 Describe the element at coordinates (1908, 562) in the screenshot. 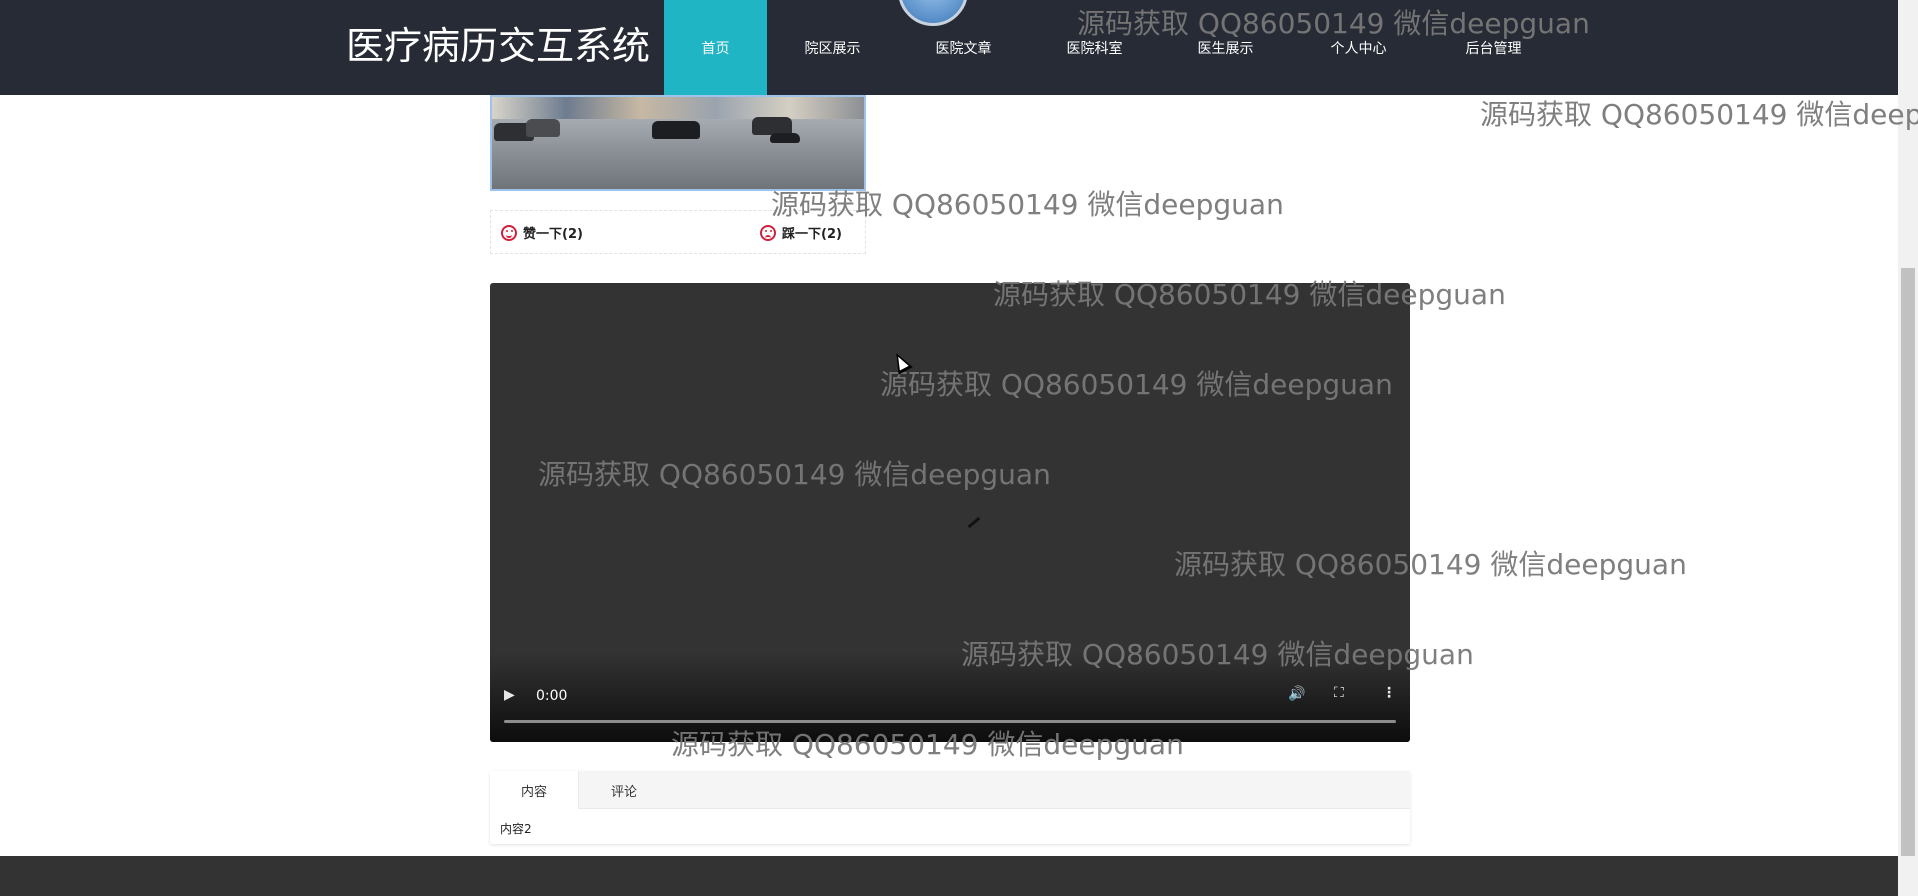

I see `scrollbar-thumb` at that location.